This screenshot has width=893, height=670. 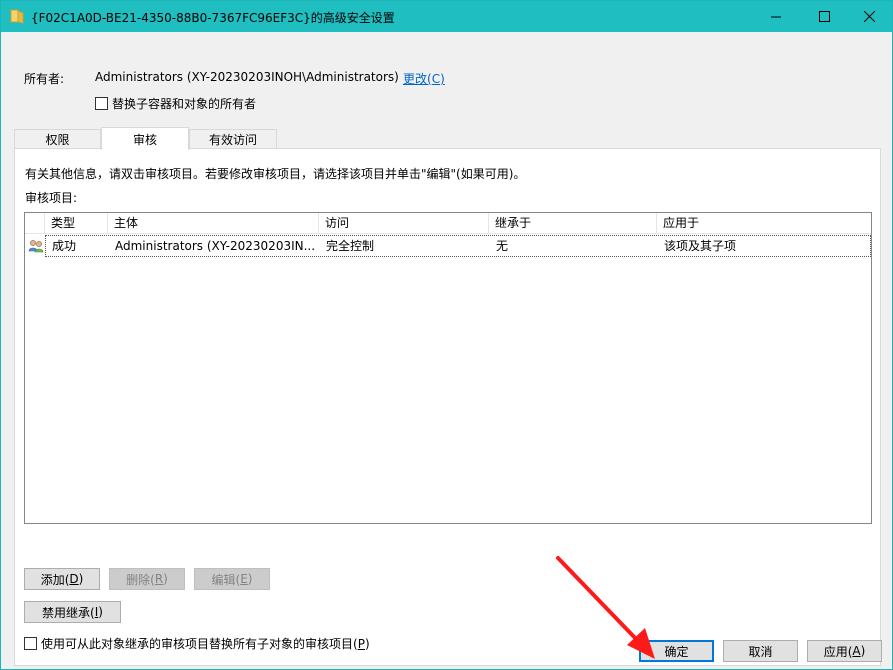 What do you see at coordinates (159, 579) in the screenshot?
I see `remove-button-key: R` at bounding box center [159, 579].